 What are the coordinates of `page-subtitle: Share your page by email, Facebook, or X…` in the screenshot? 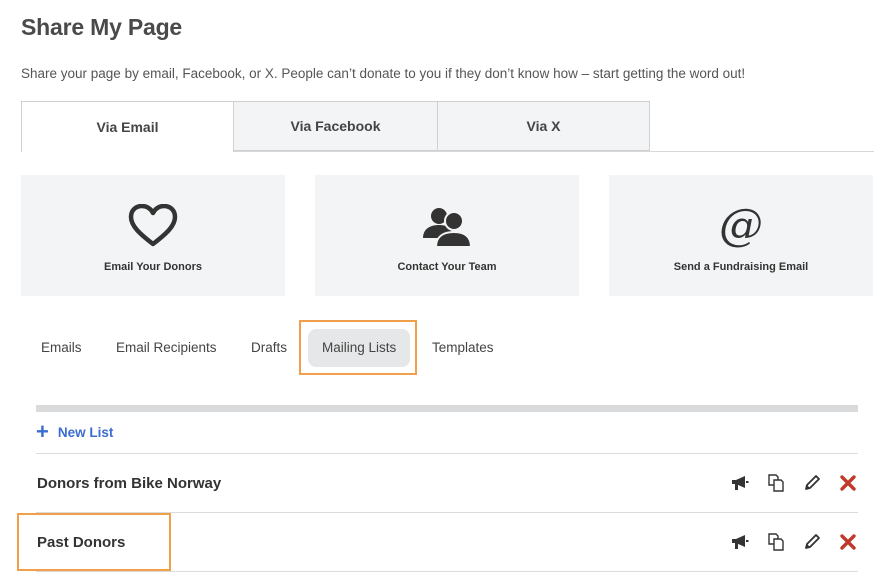 It's located at (383, 73).